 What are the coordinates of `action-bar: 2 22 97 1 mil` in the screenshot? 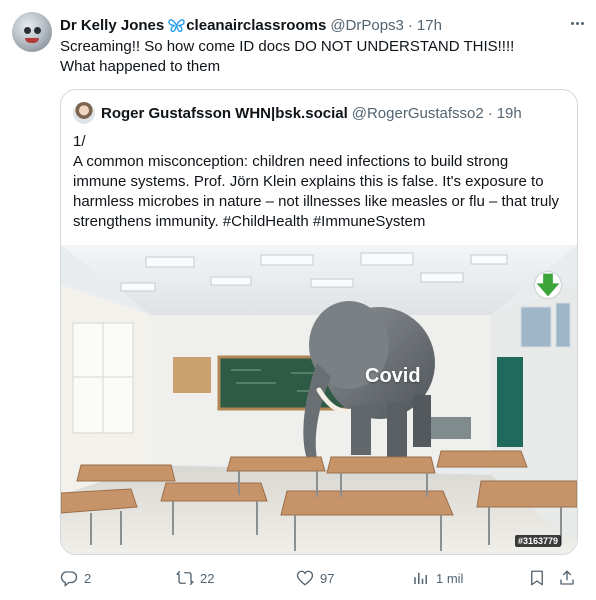 It's located at (320, 578).